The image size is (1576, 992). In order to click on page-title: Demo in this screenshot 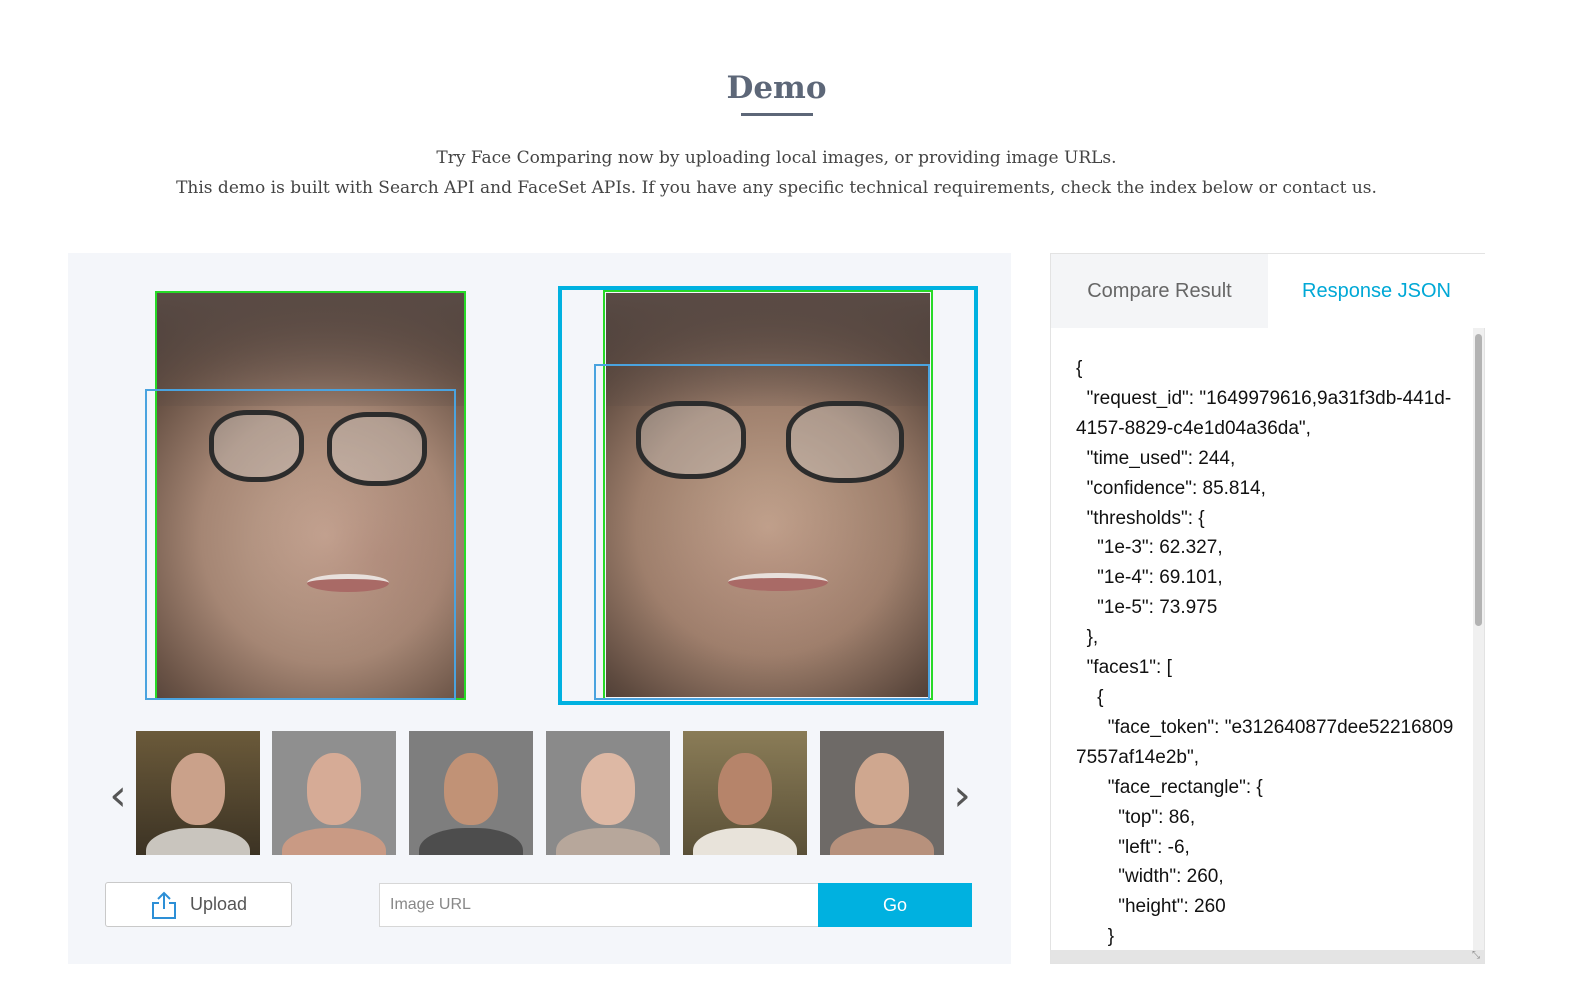, I will do `click(776, 88)`.